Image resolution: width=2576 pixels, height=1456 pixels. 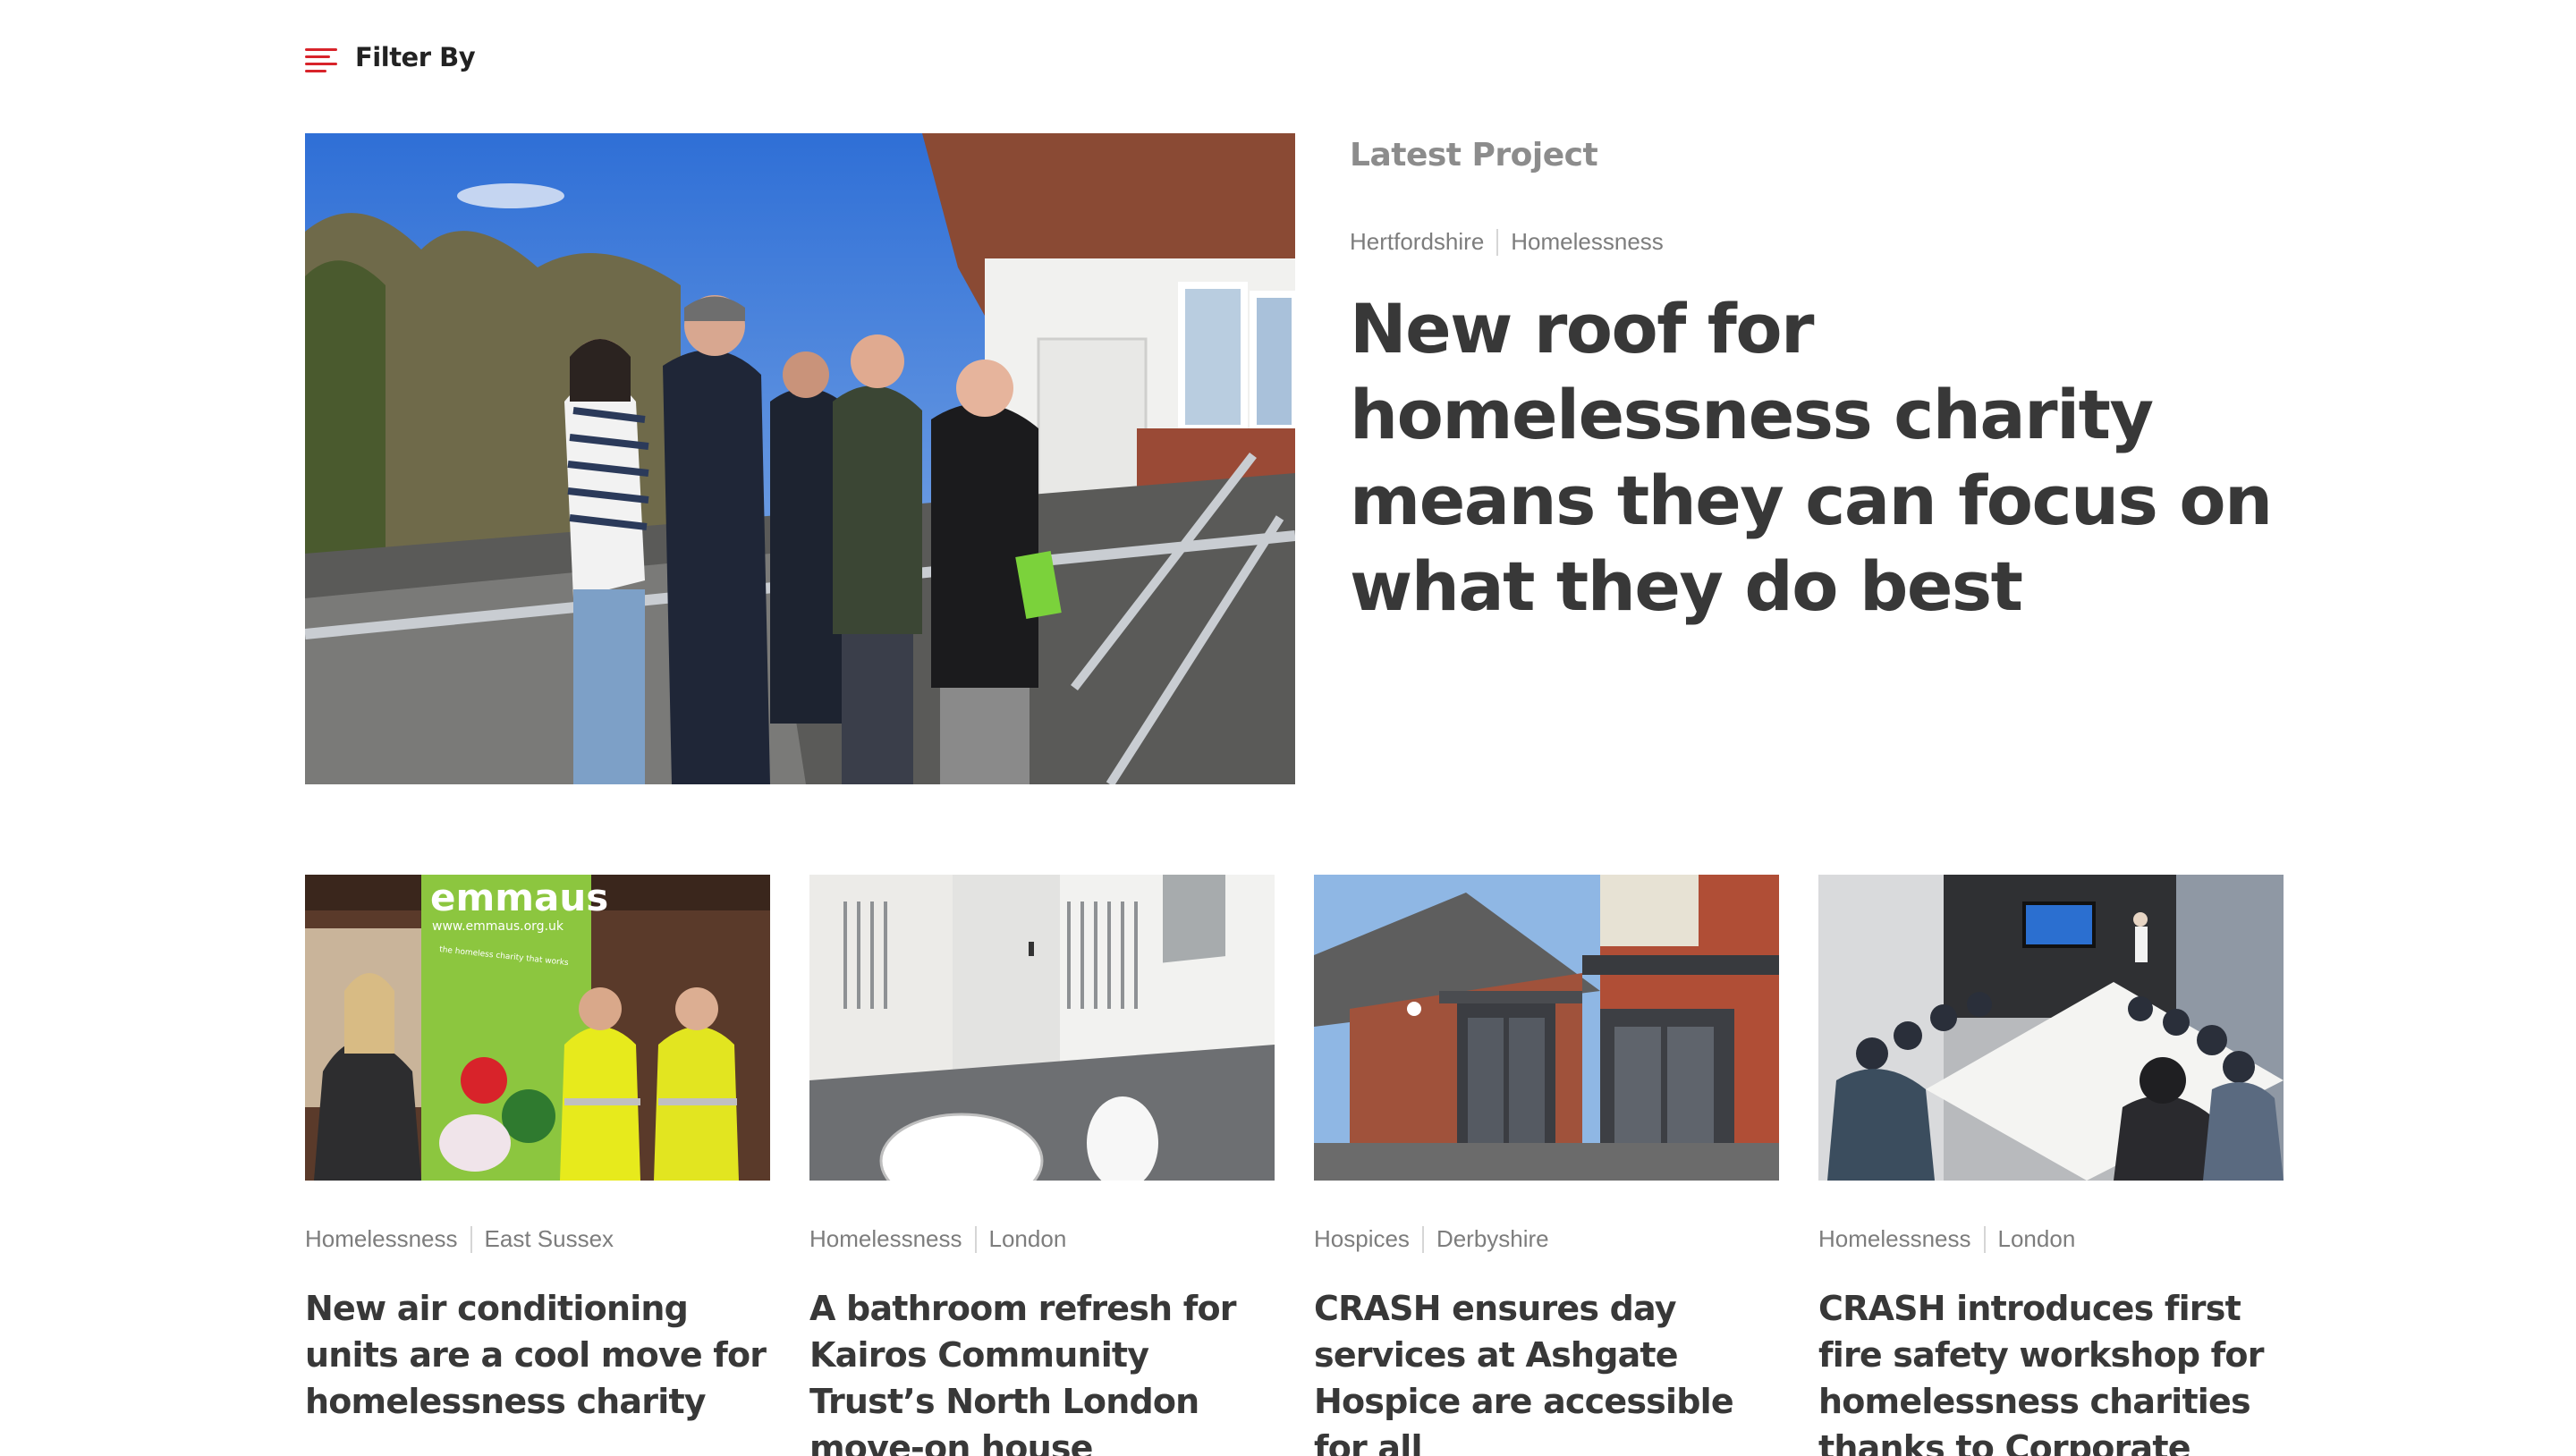 What do you see at coordinates (549, 1239) in the screenshot?
I see `tag-location: East Sussex` at bounding box center [549, 1239].